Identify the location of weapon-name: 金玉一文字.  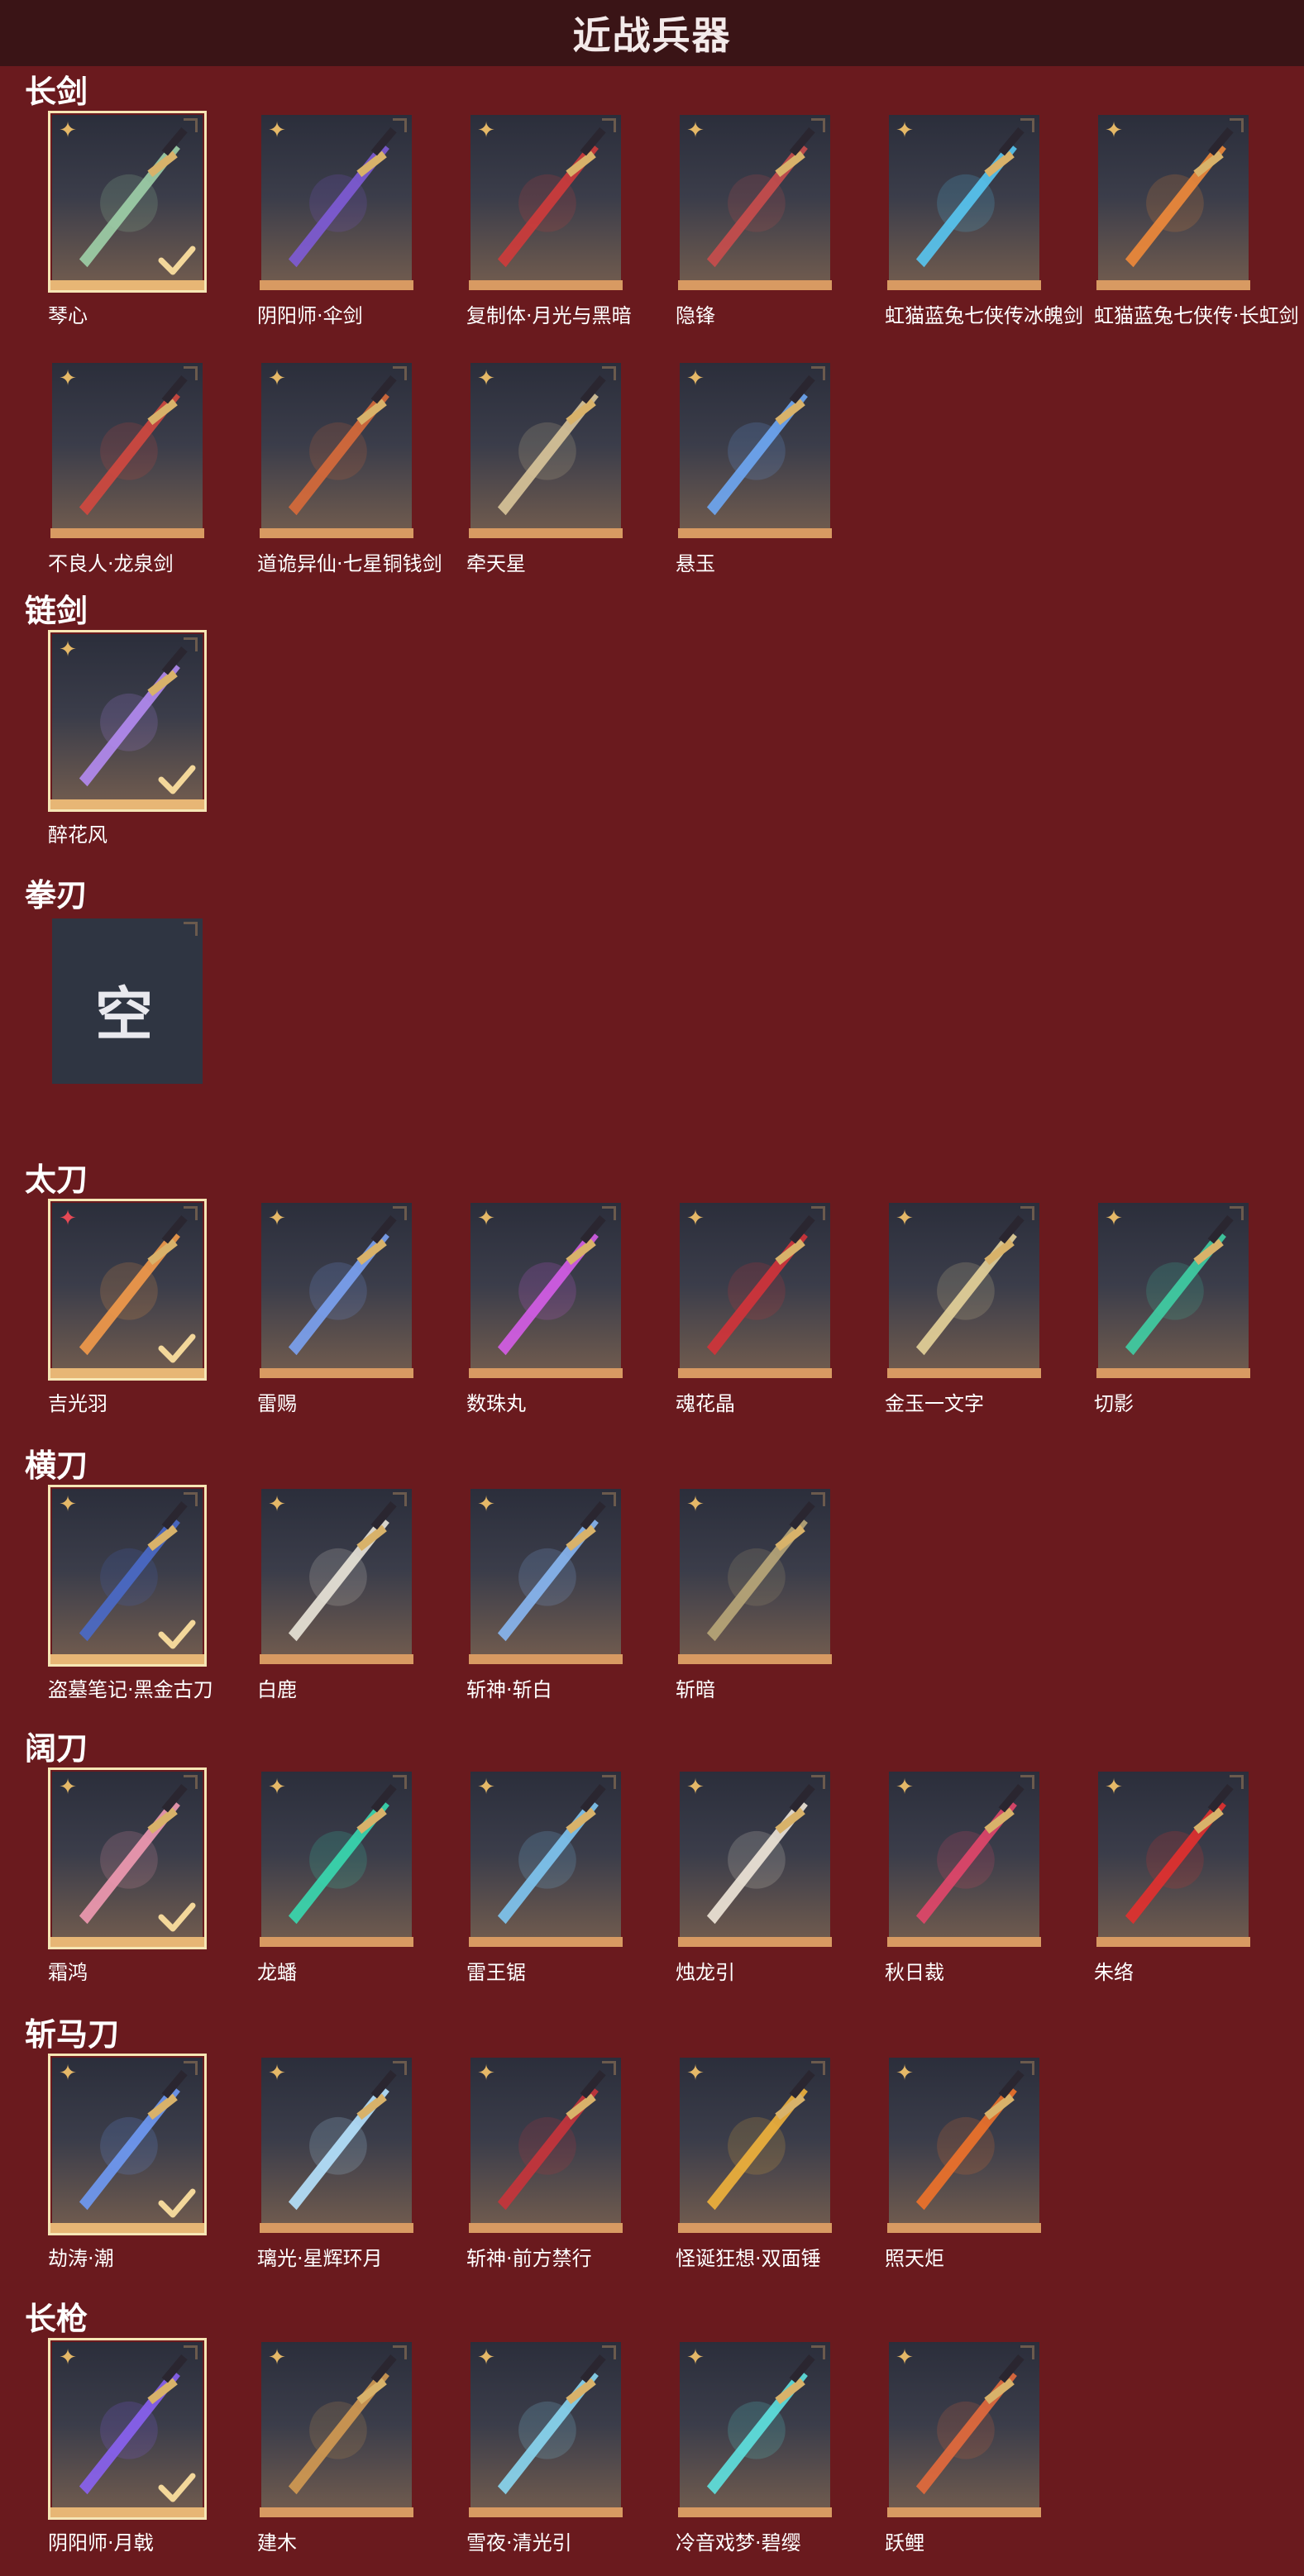
(935, 1403).